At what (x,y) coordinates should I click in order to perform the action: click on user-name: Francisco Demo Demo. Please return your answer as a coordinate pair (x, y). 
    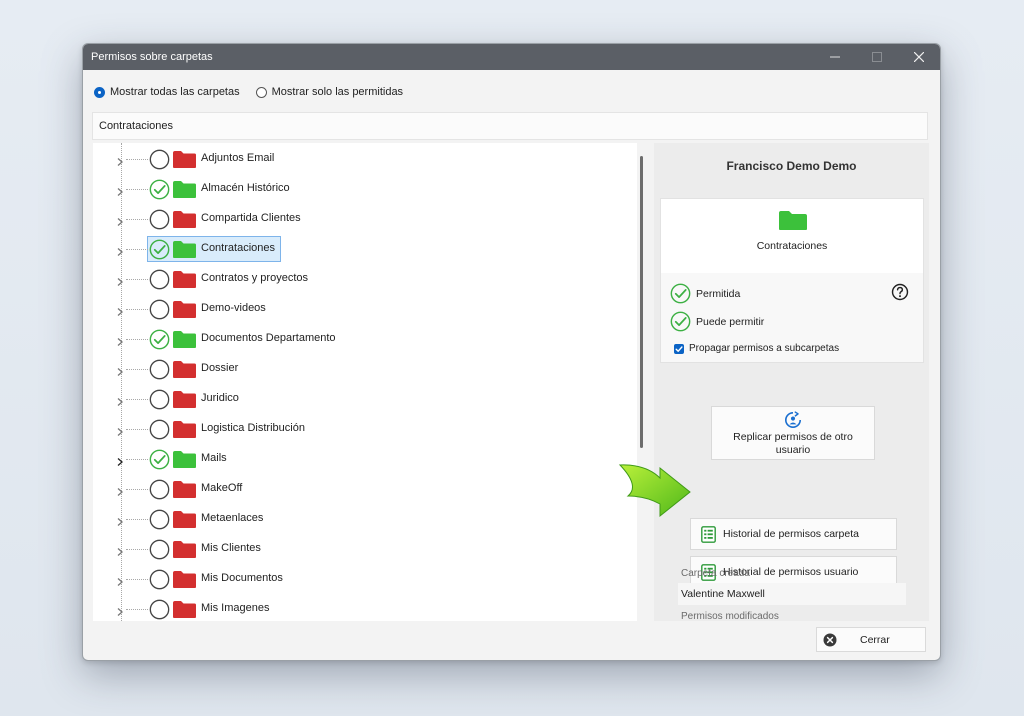
    Looking at the image, I should click on (791, 166).